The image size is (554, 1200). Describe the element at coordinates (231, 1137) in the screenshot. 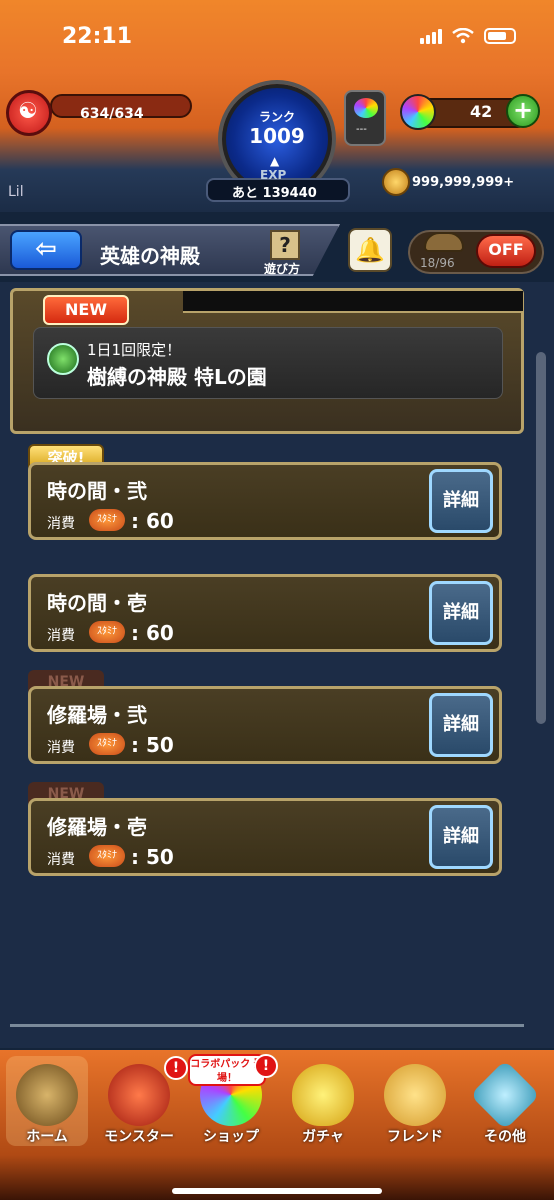

I see `nav-label: ショップ` at that location.